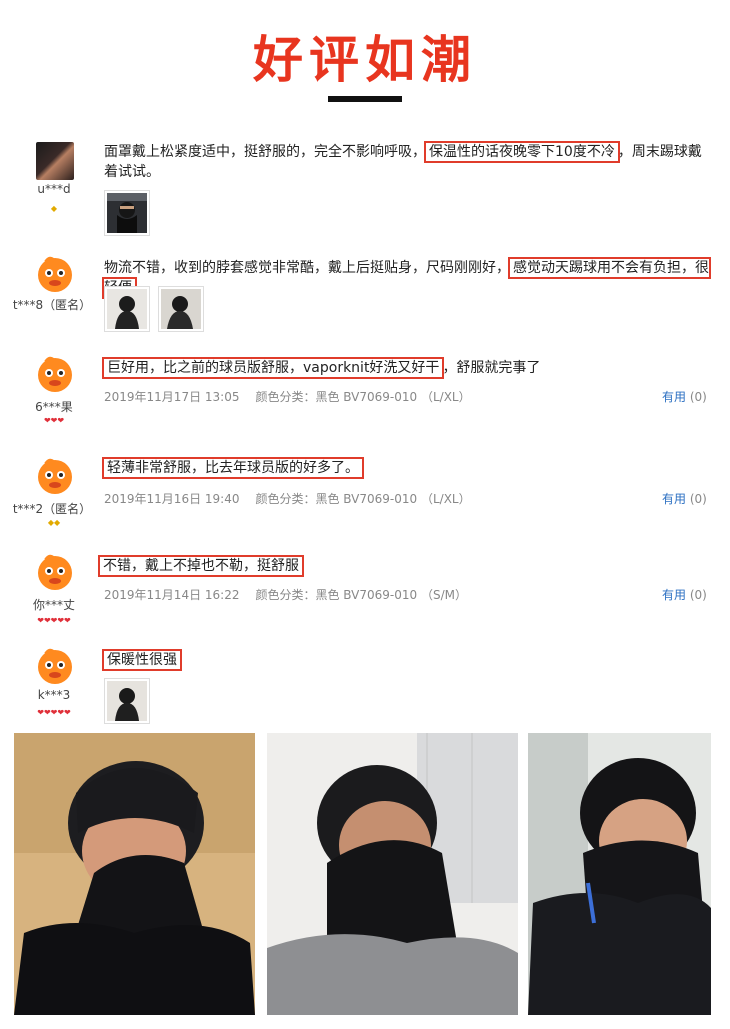  What do you see at coordinates (172, 595) in the screenshot?
I see `review-date: 2019年11月14日 16:22` at bounding box center [172, 595].